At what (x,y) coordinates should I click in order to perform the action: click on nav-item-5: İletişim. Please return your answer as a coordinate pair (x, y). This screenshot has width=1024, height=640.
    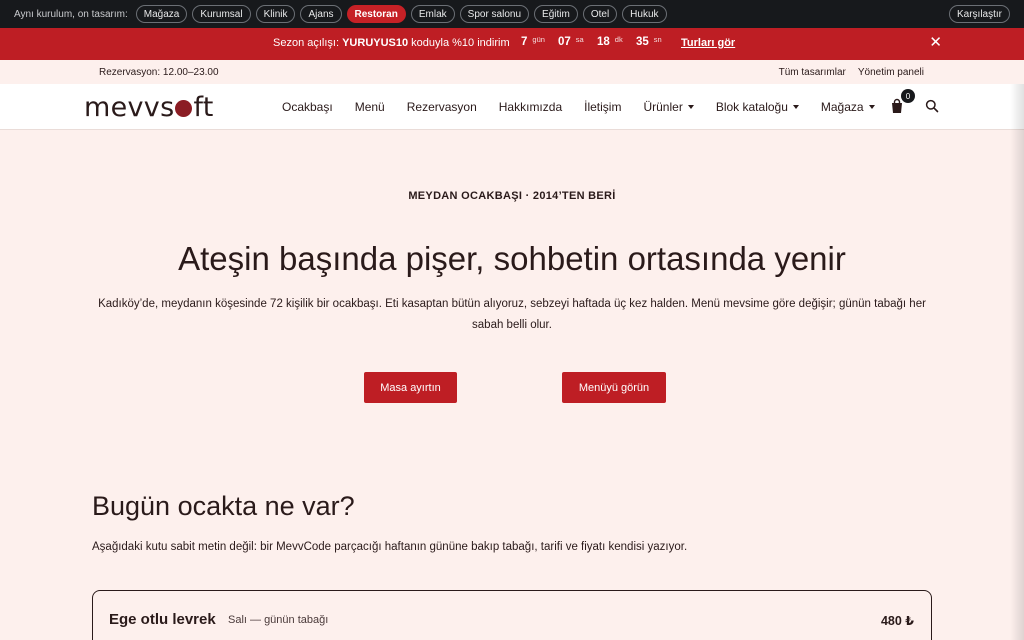
    Looking at the image, I should click on (602, 107).